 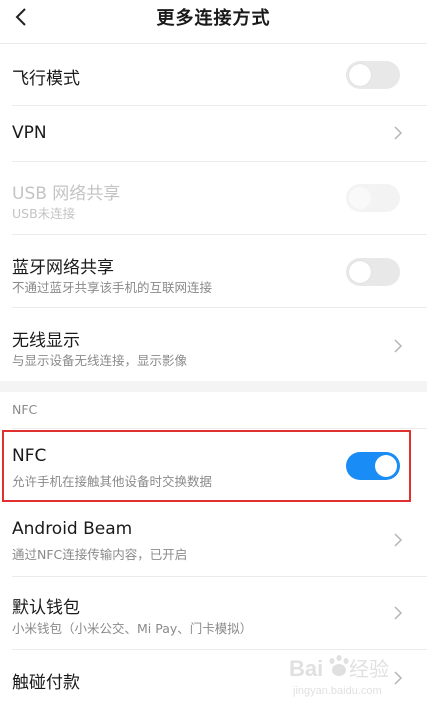 I want to click on top-bar: 更多连接方式, so click(x=213, y=22).